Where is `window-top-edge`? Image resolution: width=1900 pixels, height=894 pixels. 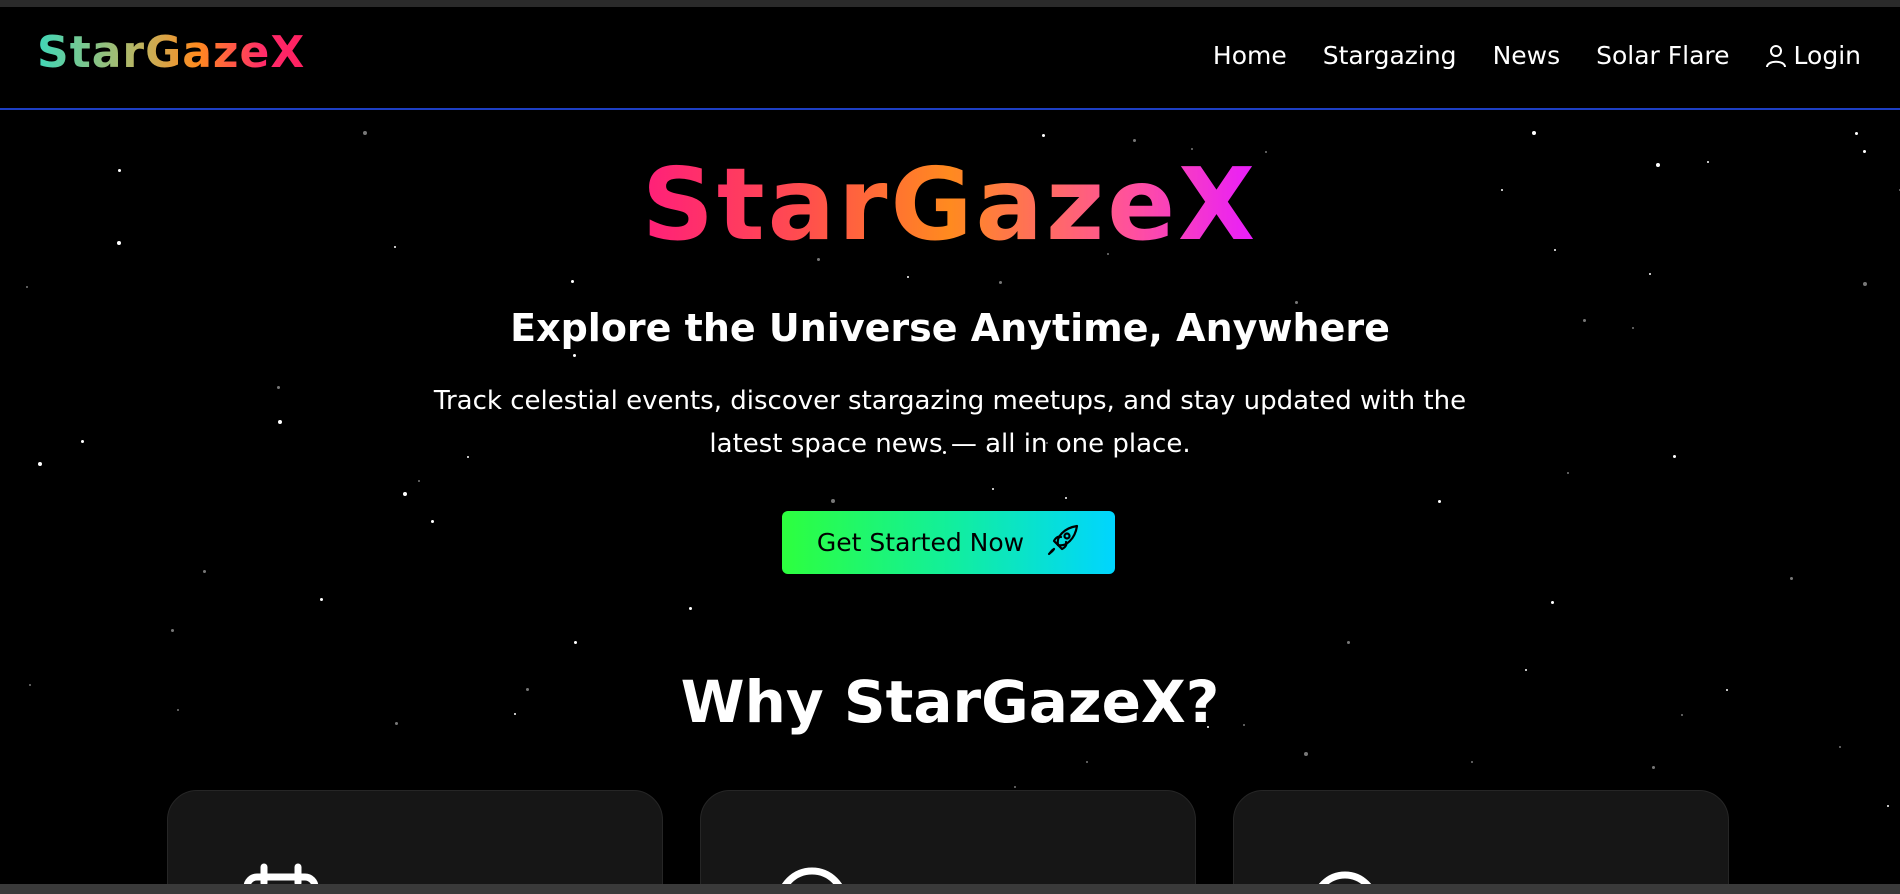
window-top-edge is located at coordinates (950, 3).